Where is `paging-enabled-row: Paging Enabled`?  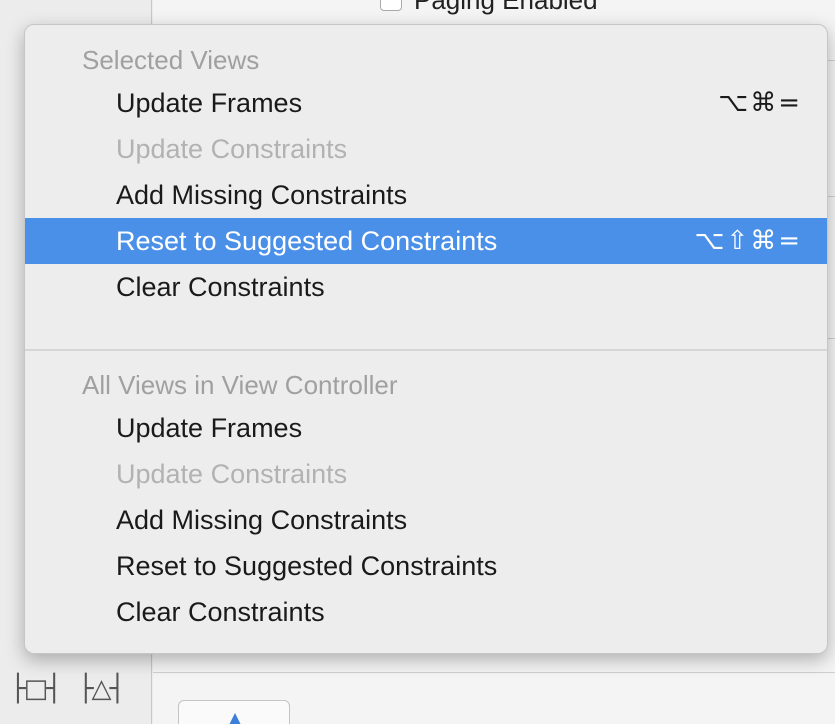
paging-enabled-row: Paging Enabled is located at coordinates (489, 8).